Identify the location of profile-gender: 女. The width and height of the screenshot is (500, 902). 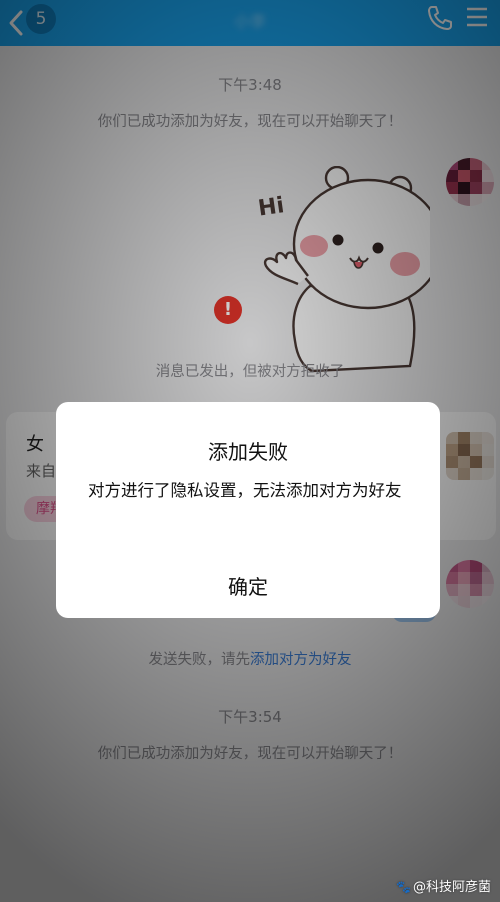
(35, 444).